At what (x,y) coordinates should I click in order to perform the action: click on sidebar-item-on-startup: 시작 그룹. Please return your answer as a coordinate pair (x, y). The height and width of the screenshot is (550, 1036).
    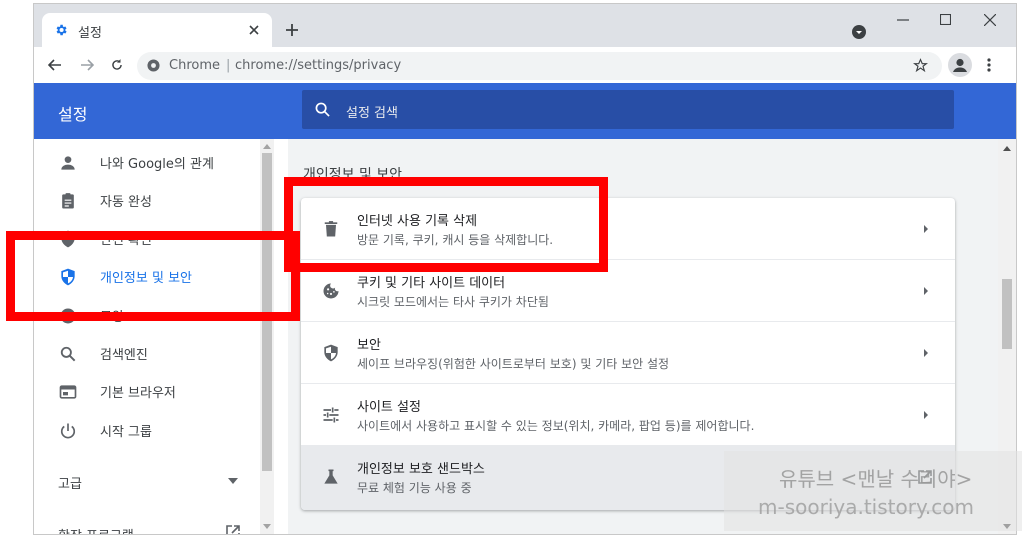
    Looking at the image, I should click on (149, 430).